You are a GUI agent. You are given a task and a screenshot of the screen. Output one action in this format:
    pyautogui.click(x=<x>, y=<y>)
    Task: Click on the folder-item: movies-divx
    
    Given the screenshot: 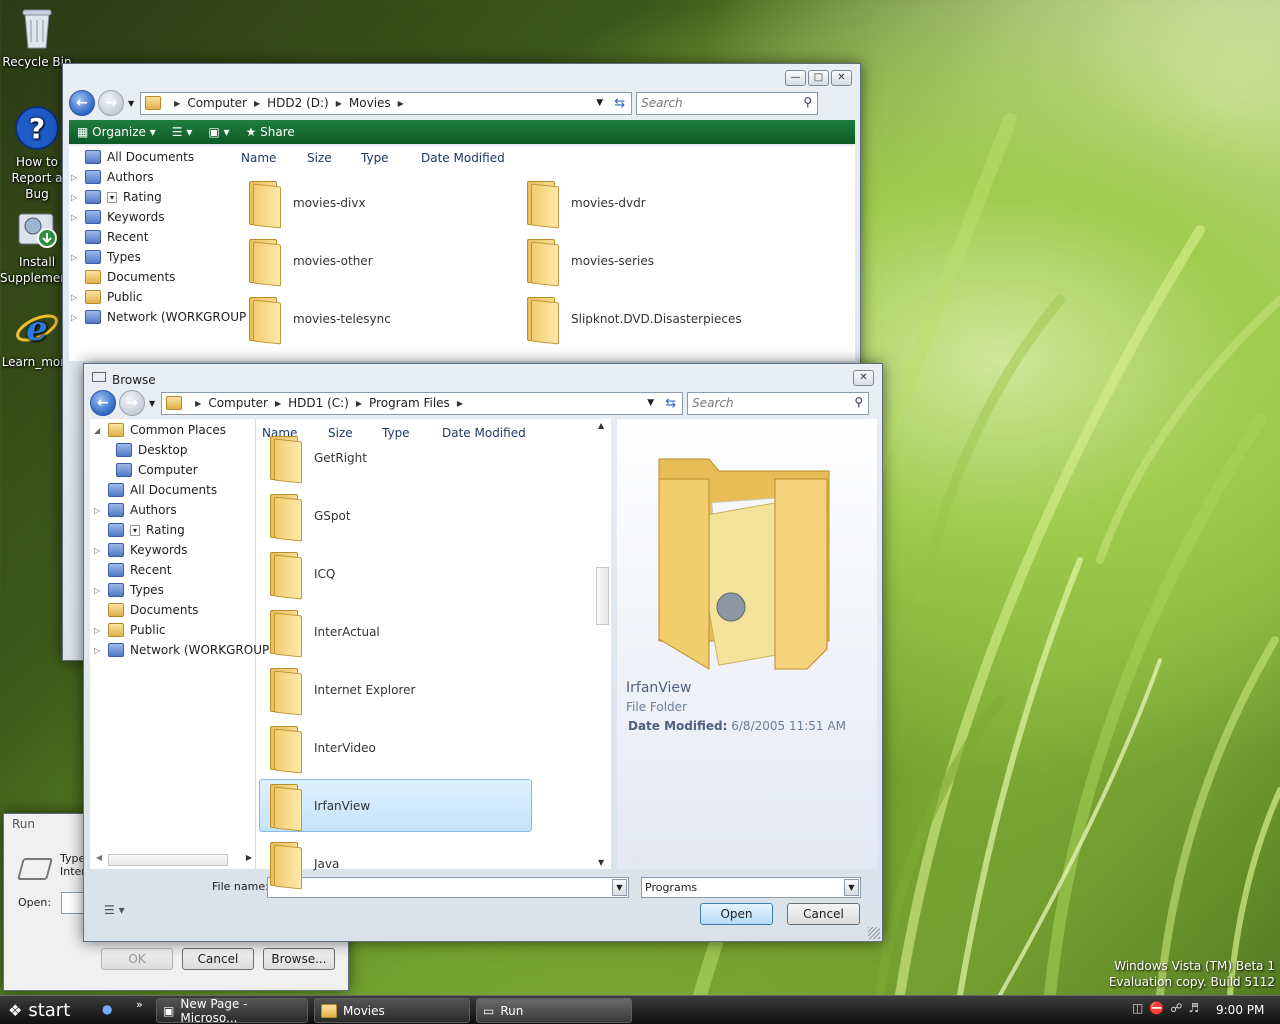 What is the action you would take?
    pyautogui.click(x=305, y=203)
    